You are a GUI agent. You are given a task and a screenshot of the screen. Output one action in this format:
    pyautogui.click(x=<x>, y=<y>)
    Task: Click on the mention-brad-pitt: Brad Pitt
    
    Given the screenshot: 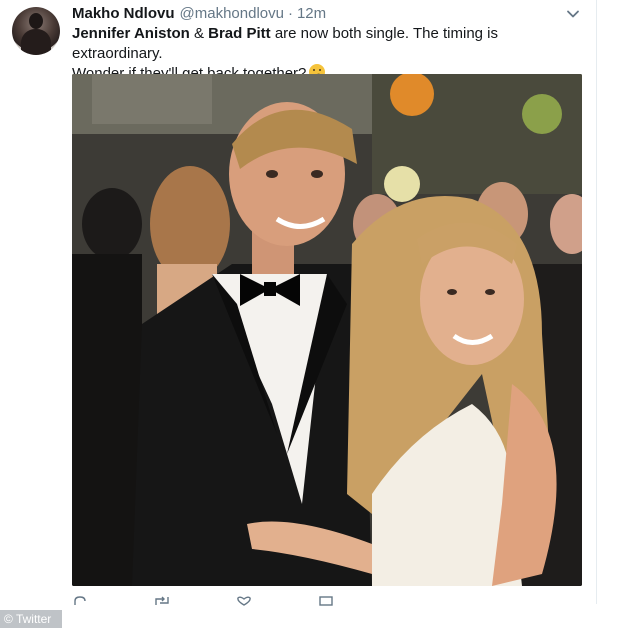 What is the action you would take?
    pyautogui.click(x=239, y=33)
    